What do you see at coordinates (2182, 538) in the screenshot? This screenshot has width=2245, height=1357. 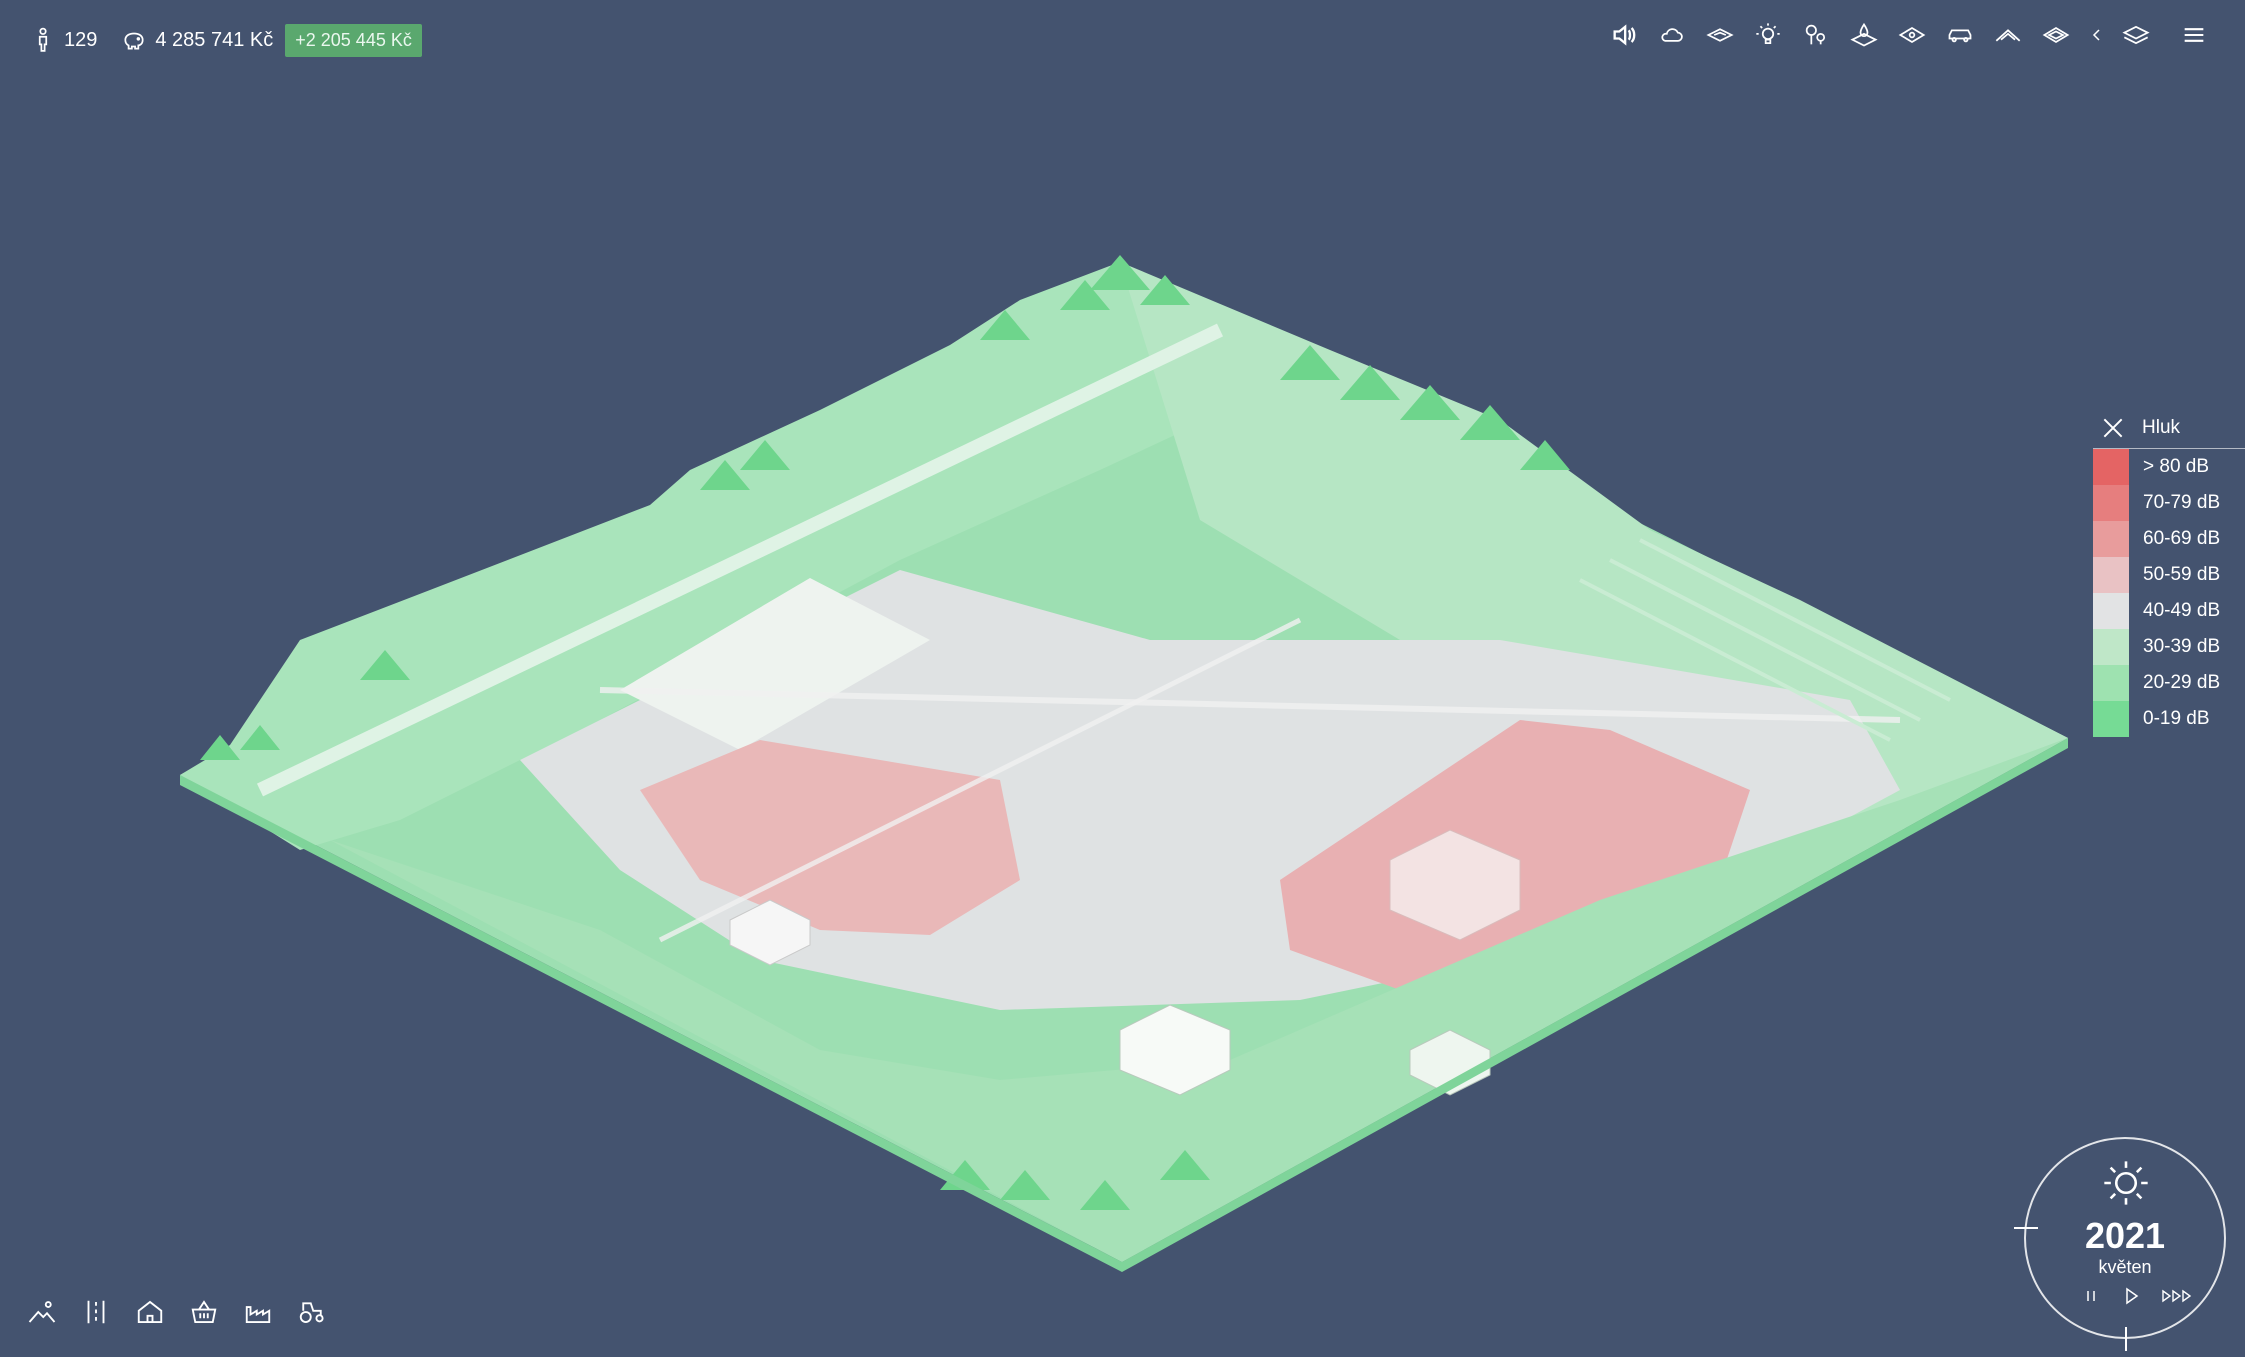 I see `legend-label: 60-69 dB` at bounding box center [2182, 538].